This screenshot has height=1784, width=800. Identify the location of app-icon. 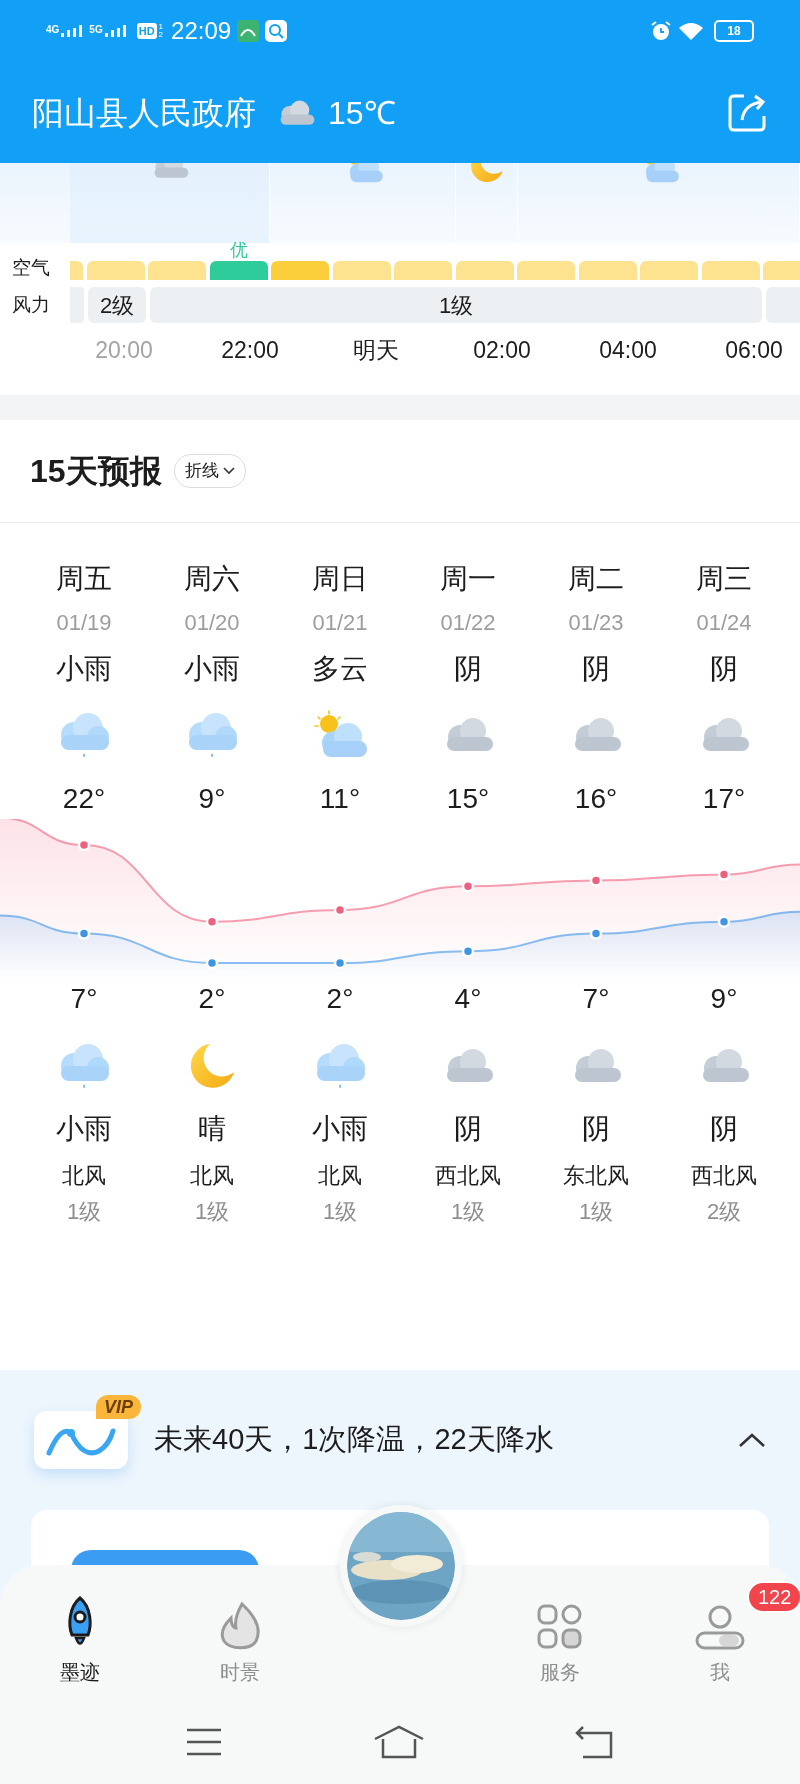
(248, 31).